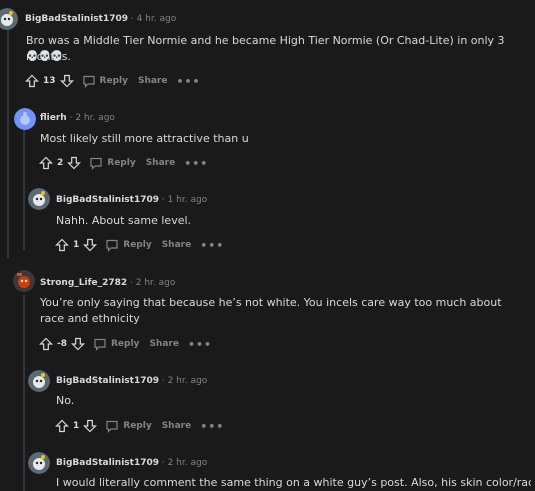  Describe the element at coordinates (49, 81) in the screenshot. I see `vote-count: 13` at that location.